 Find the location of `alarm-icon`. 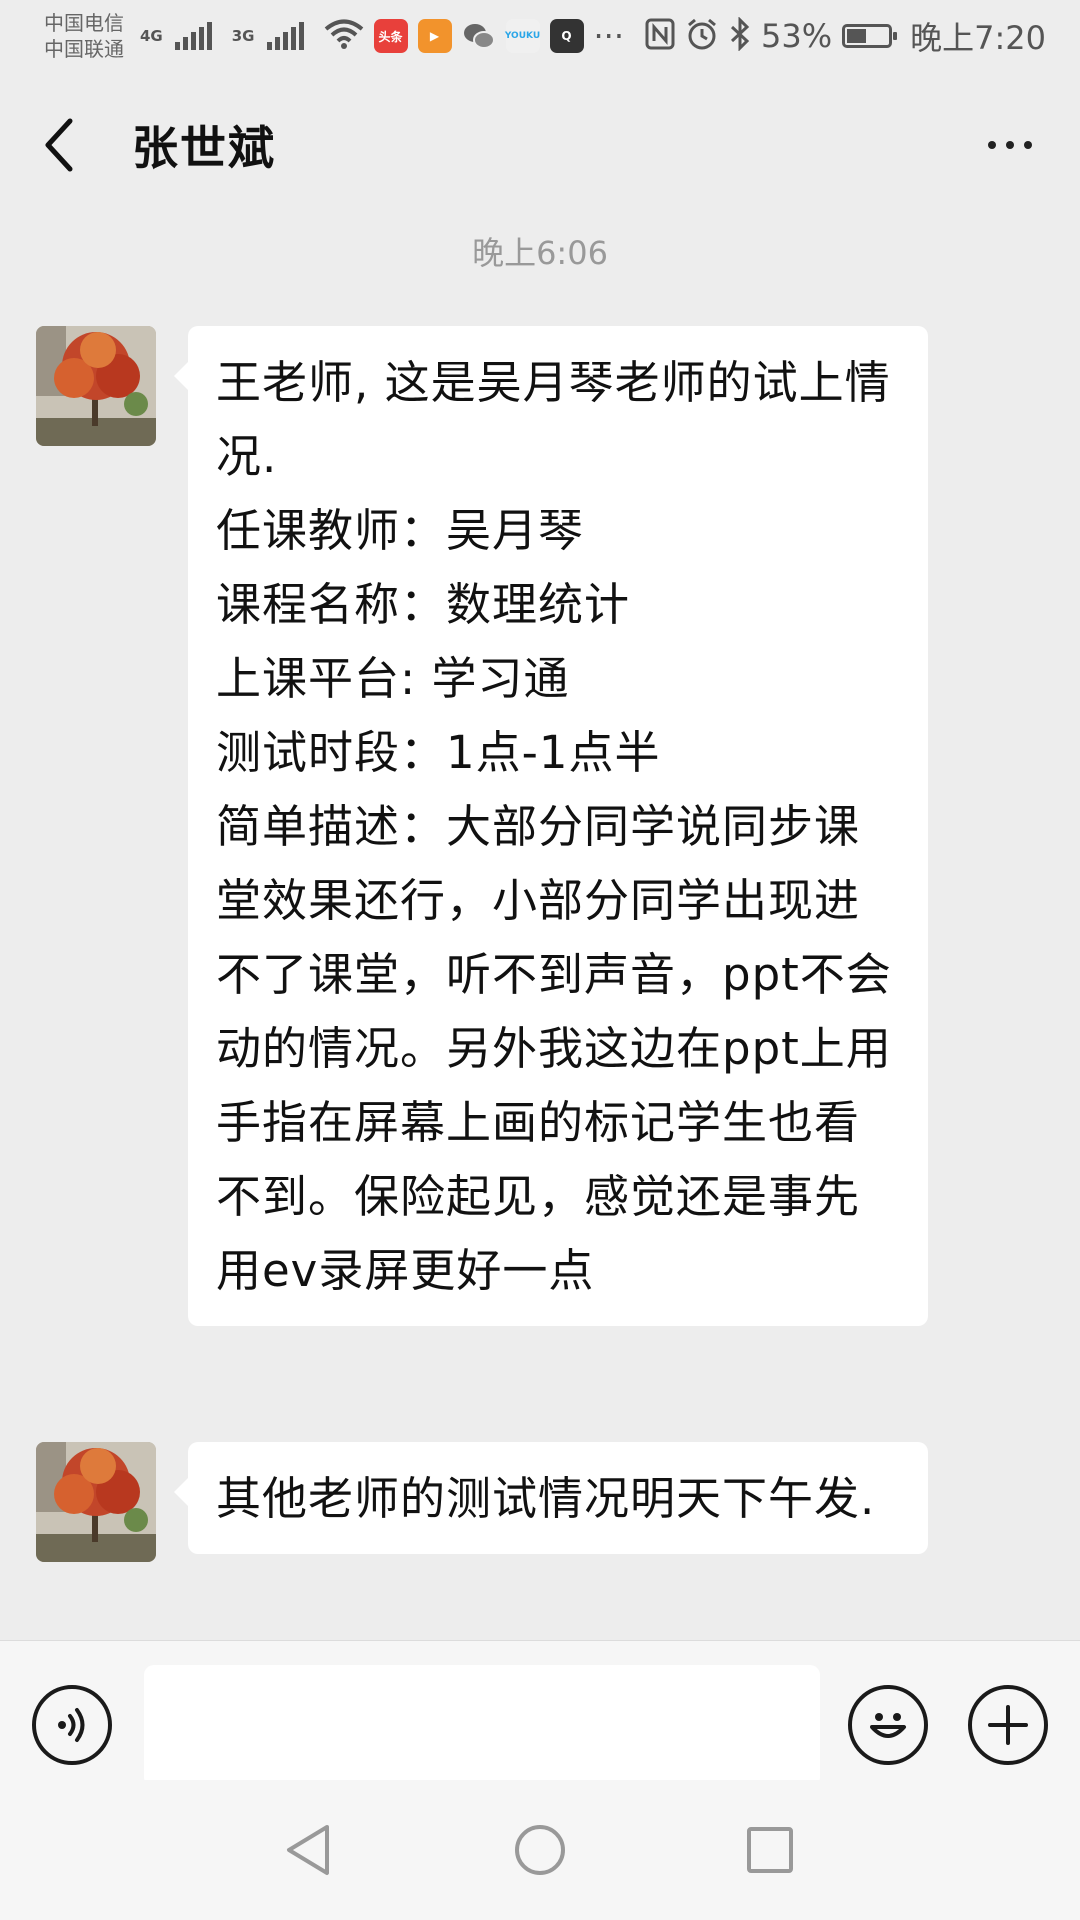

alarm-icon is located at coordinates (702, 36).